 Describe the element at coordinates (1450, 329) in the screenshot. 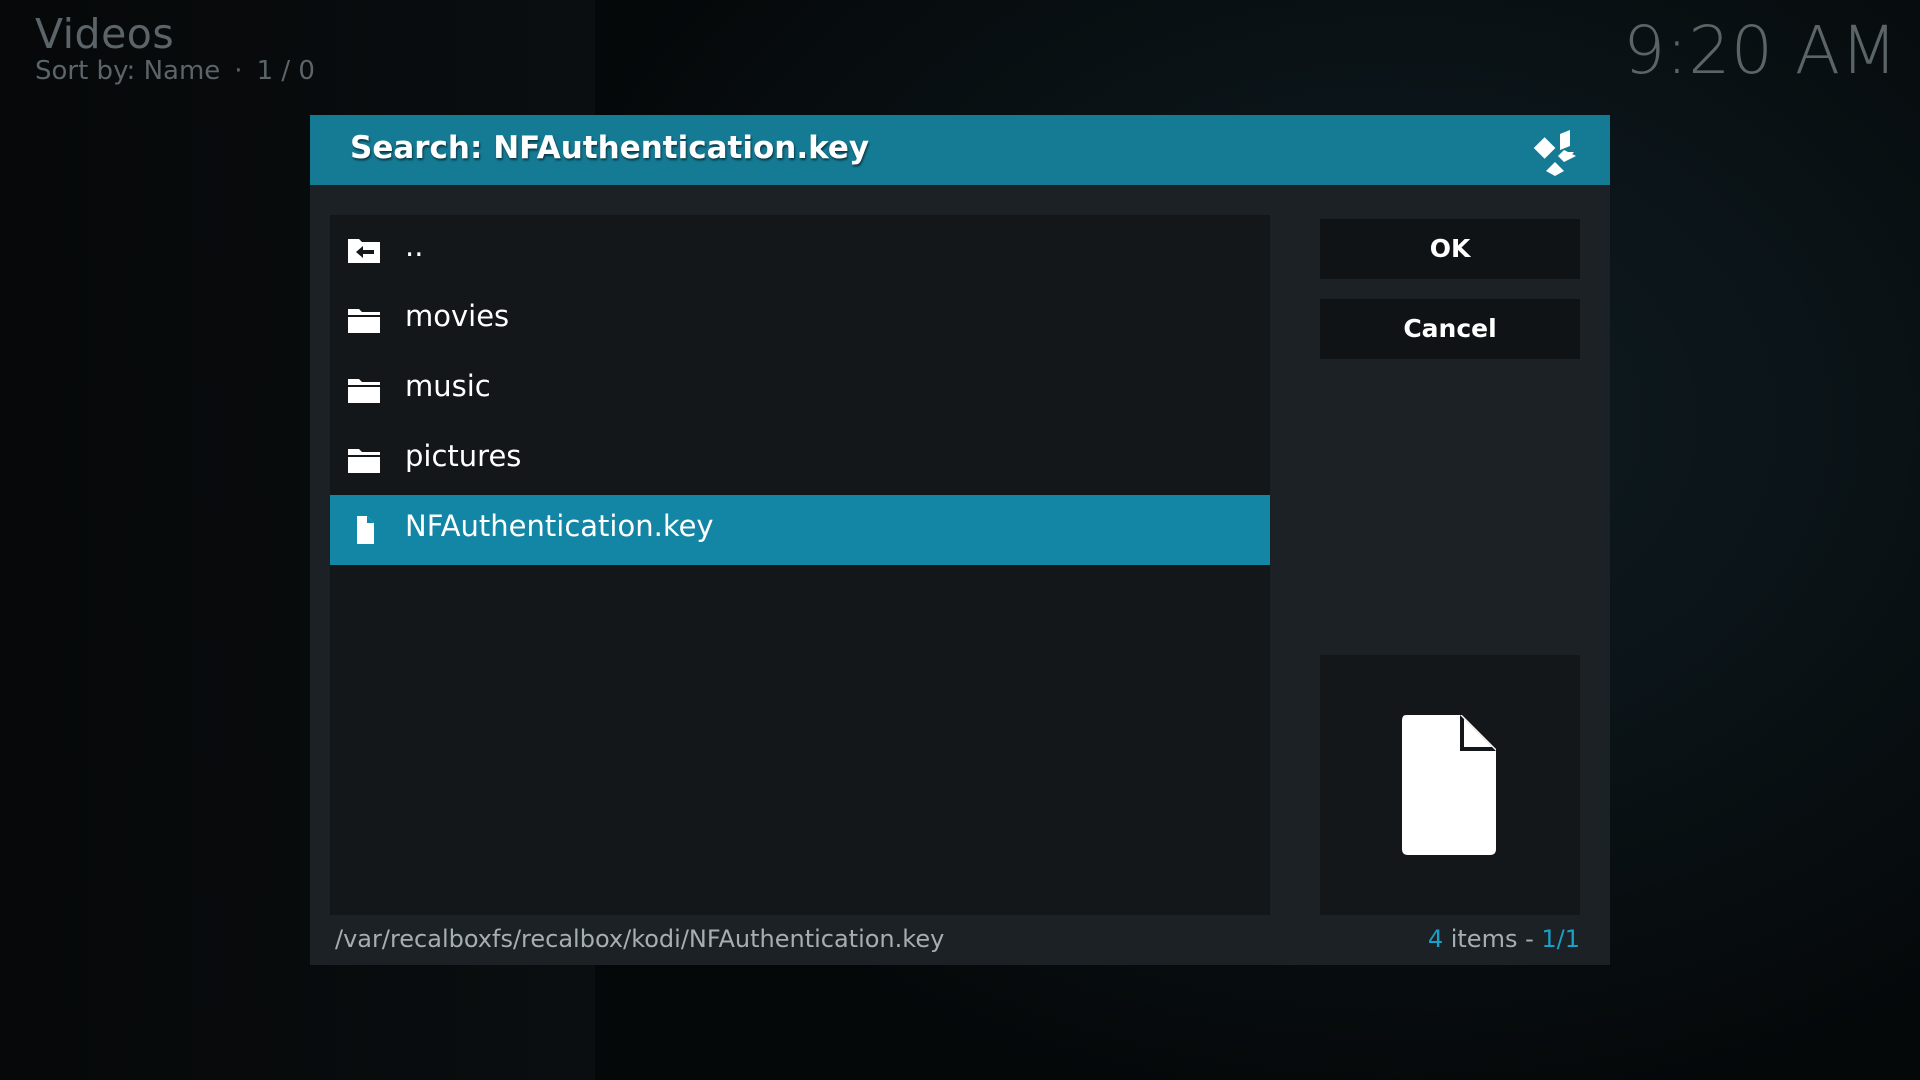

I see `cancel-button: Cancel` at that location.